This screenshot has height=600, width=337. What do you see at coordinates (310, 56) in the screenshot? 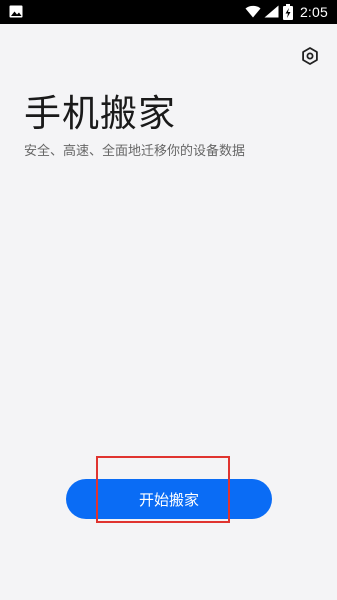
I see `settings-icon` at bounding box center [310, 56].